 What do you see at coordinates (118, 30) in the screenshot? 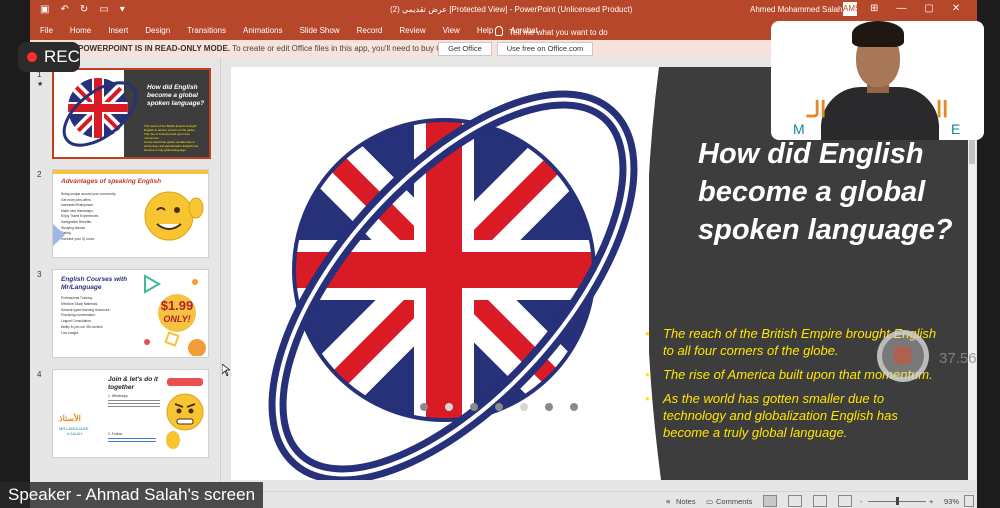
I see `tab-insert: Insert` at bounding box center [118, 30].